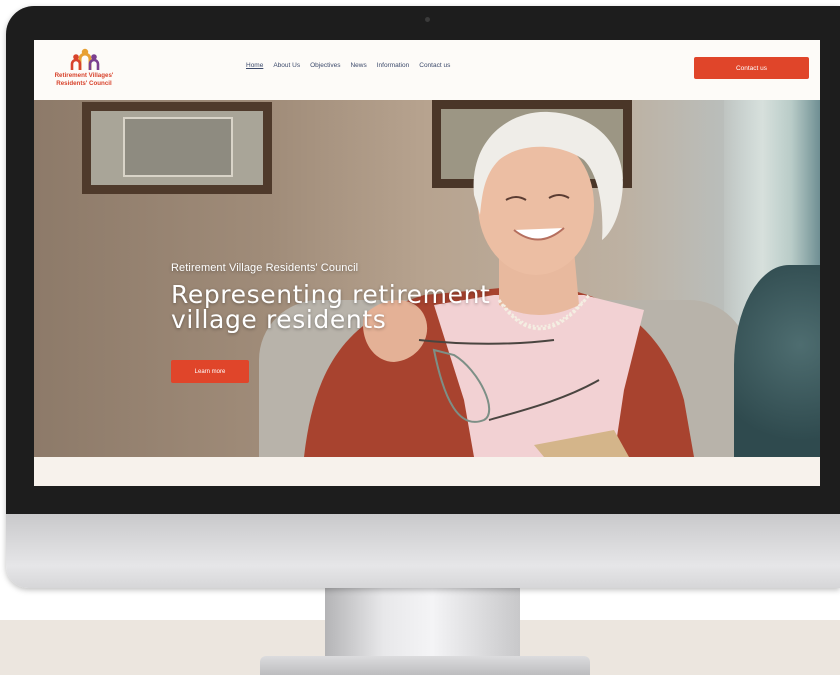 This screenshot has height=675, width=840. I want to click on section-divider, so click(427, 471).